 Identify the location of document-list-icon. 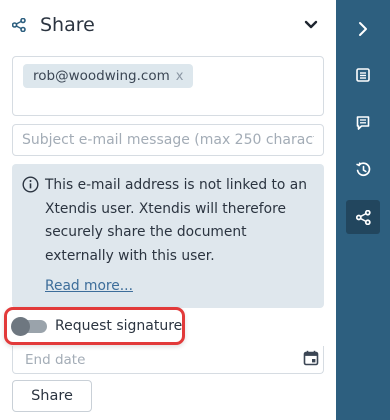
(363, 75).